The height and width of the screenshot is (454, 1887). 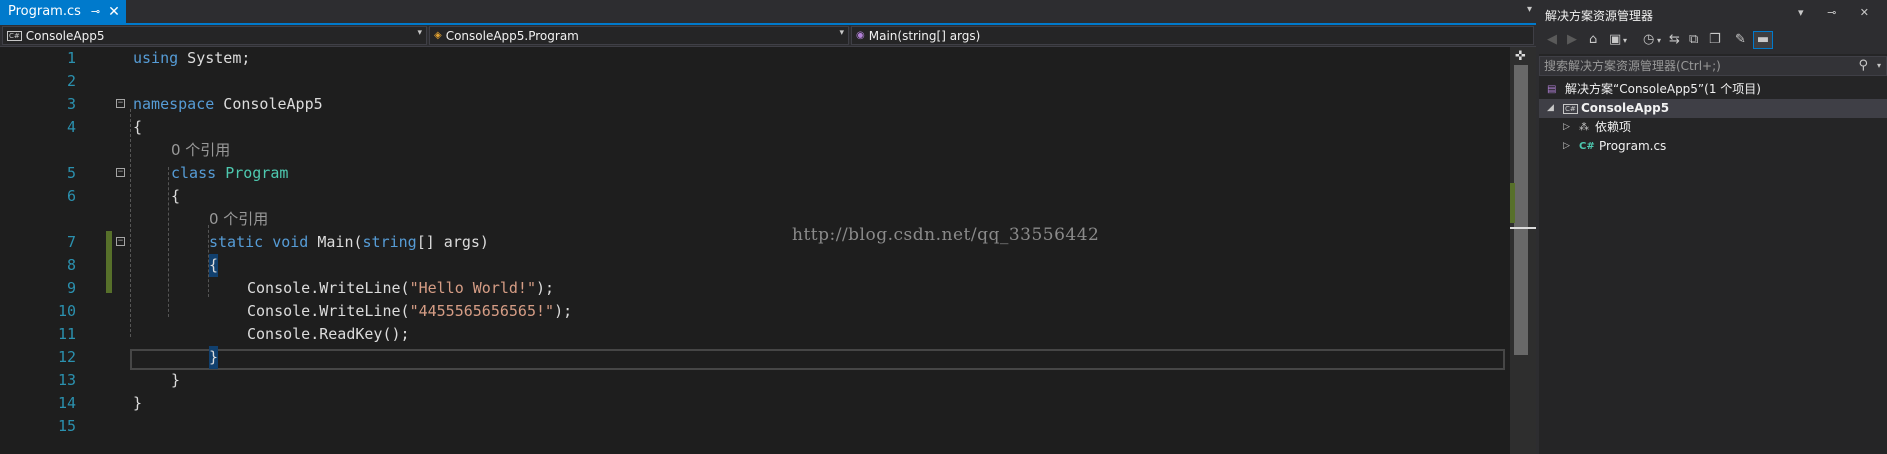 What do you see at coordinates (1550, 108) in the screenshot?
I see `expanded-arrow-icon: ◢` at bounding box center [1550, 108].